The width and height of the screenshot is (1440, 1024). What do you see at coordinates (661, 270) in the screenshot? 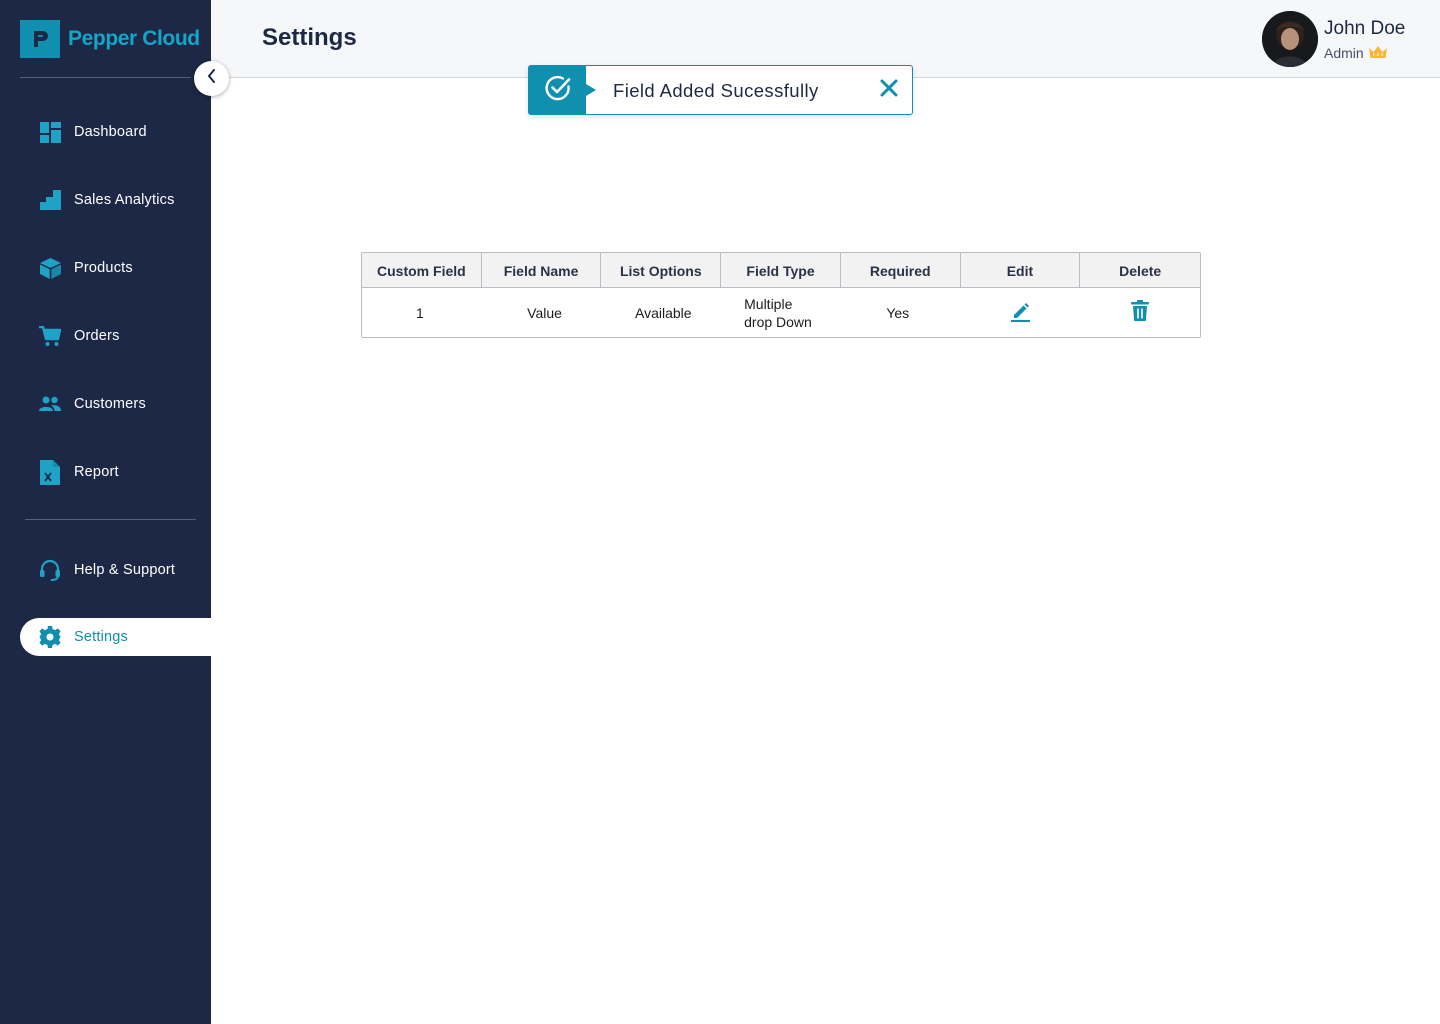
I see `column-header-list-options: List Options` at bounding box center [661, 270].